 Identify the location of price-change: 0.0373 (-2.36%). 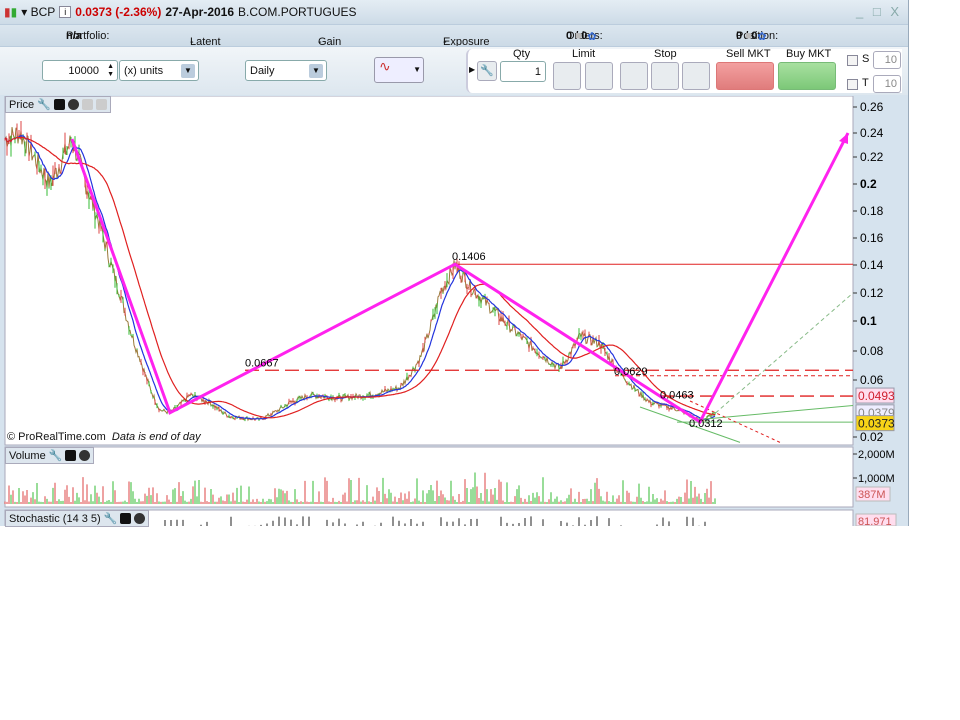
(118, 12).